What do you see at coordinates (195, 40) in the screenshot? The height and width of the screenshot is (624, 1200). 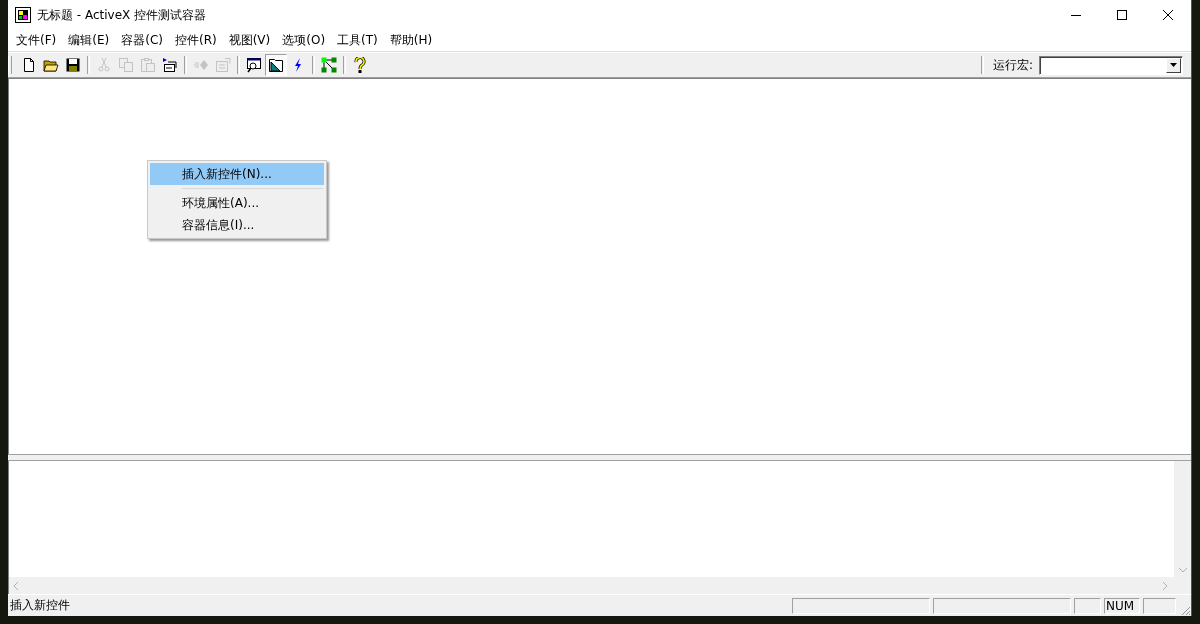 I see `menu-item: 控件(R)` at bounding box center [195, 40].